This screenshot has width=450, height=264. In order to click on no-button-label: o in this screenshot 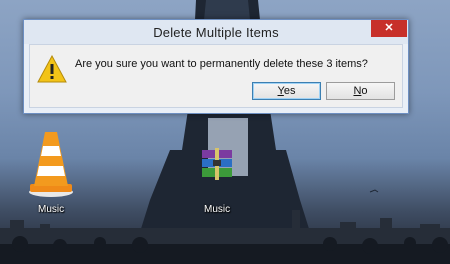, I will do `click(364, 91)`.